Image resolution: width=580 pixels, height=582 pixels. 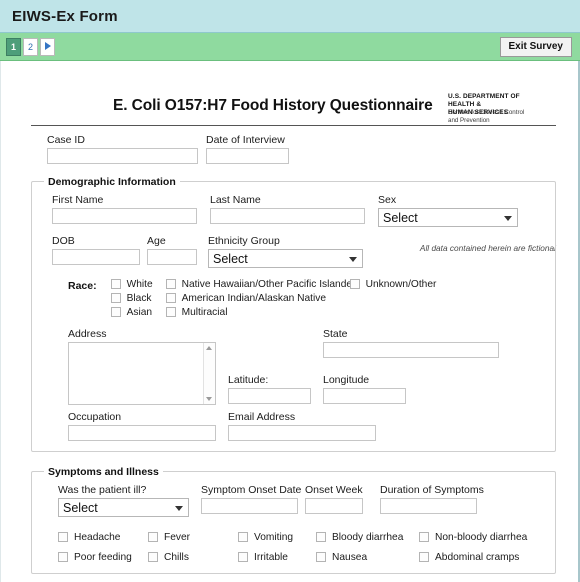 I want to click on symptom-onset-date-input, so click(x=249, y=505).